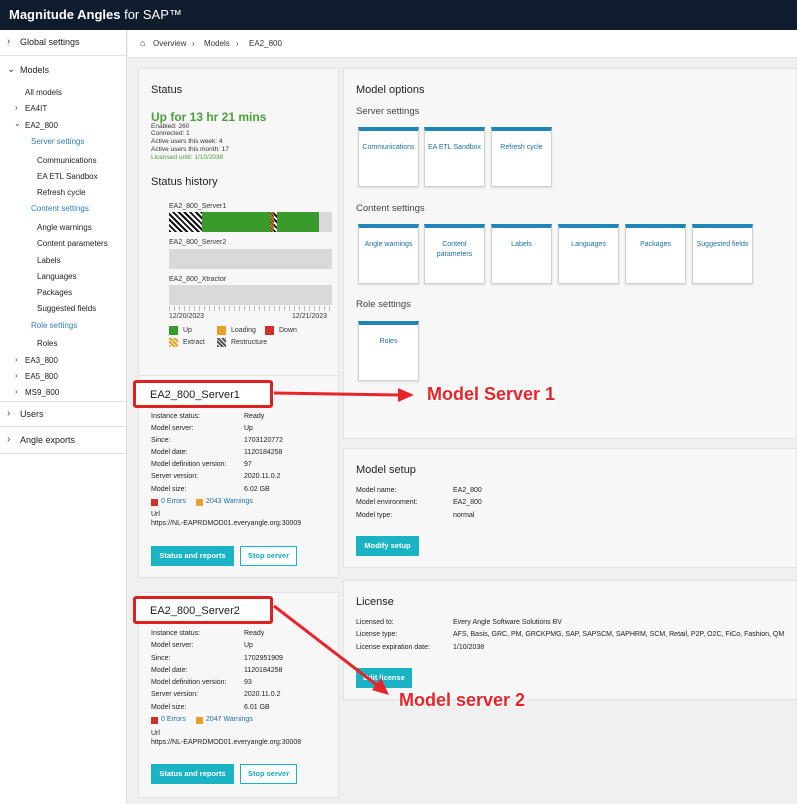  What do you see at coordinates (343, 541) in the screenshot?
I see `annotation-arrows` at bounding box center [343, 541].